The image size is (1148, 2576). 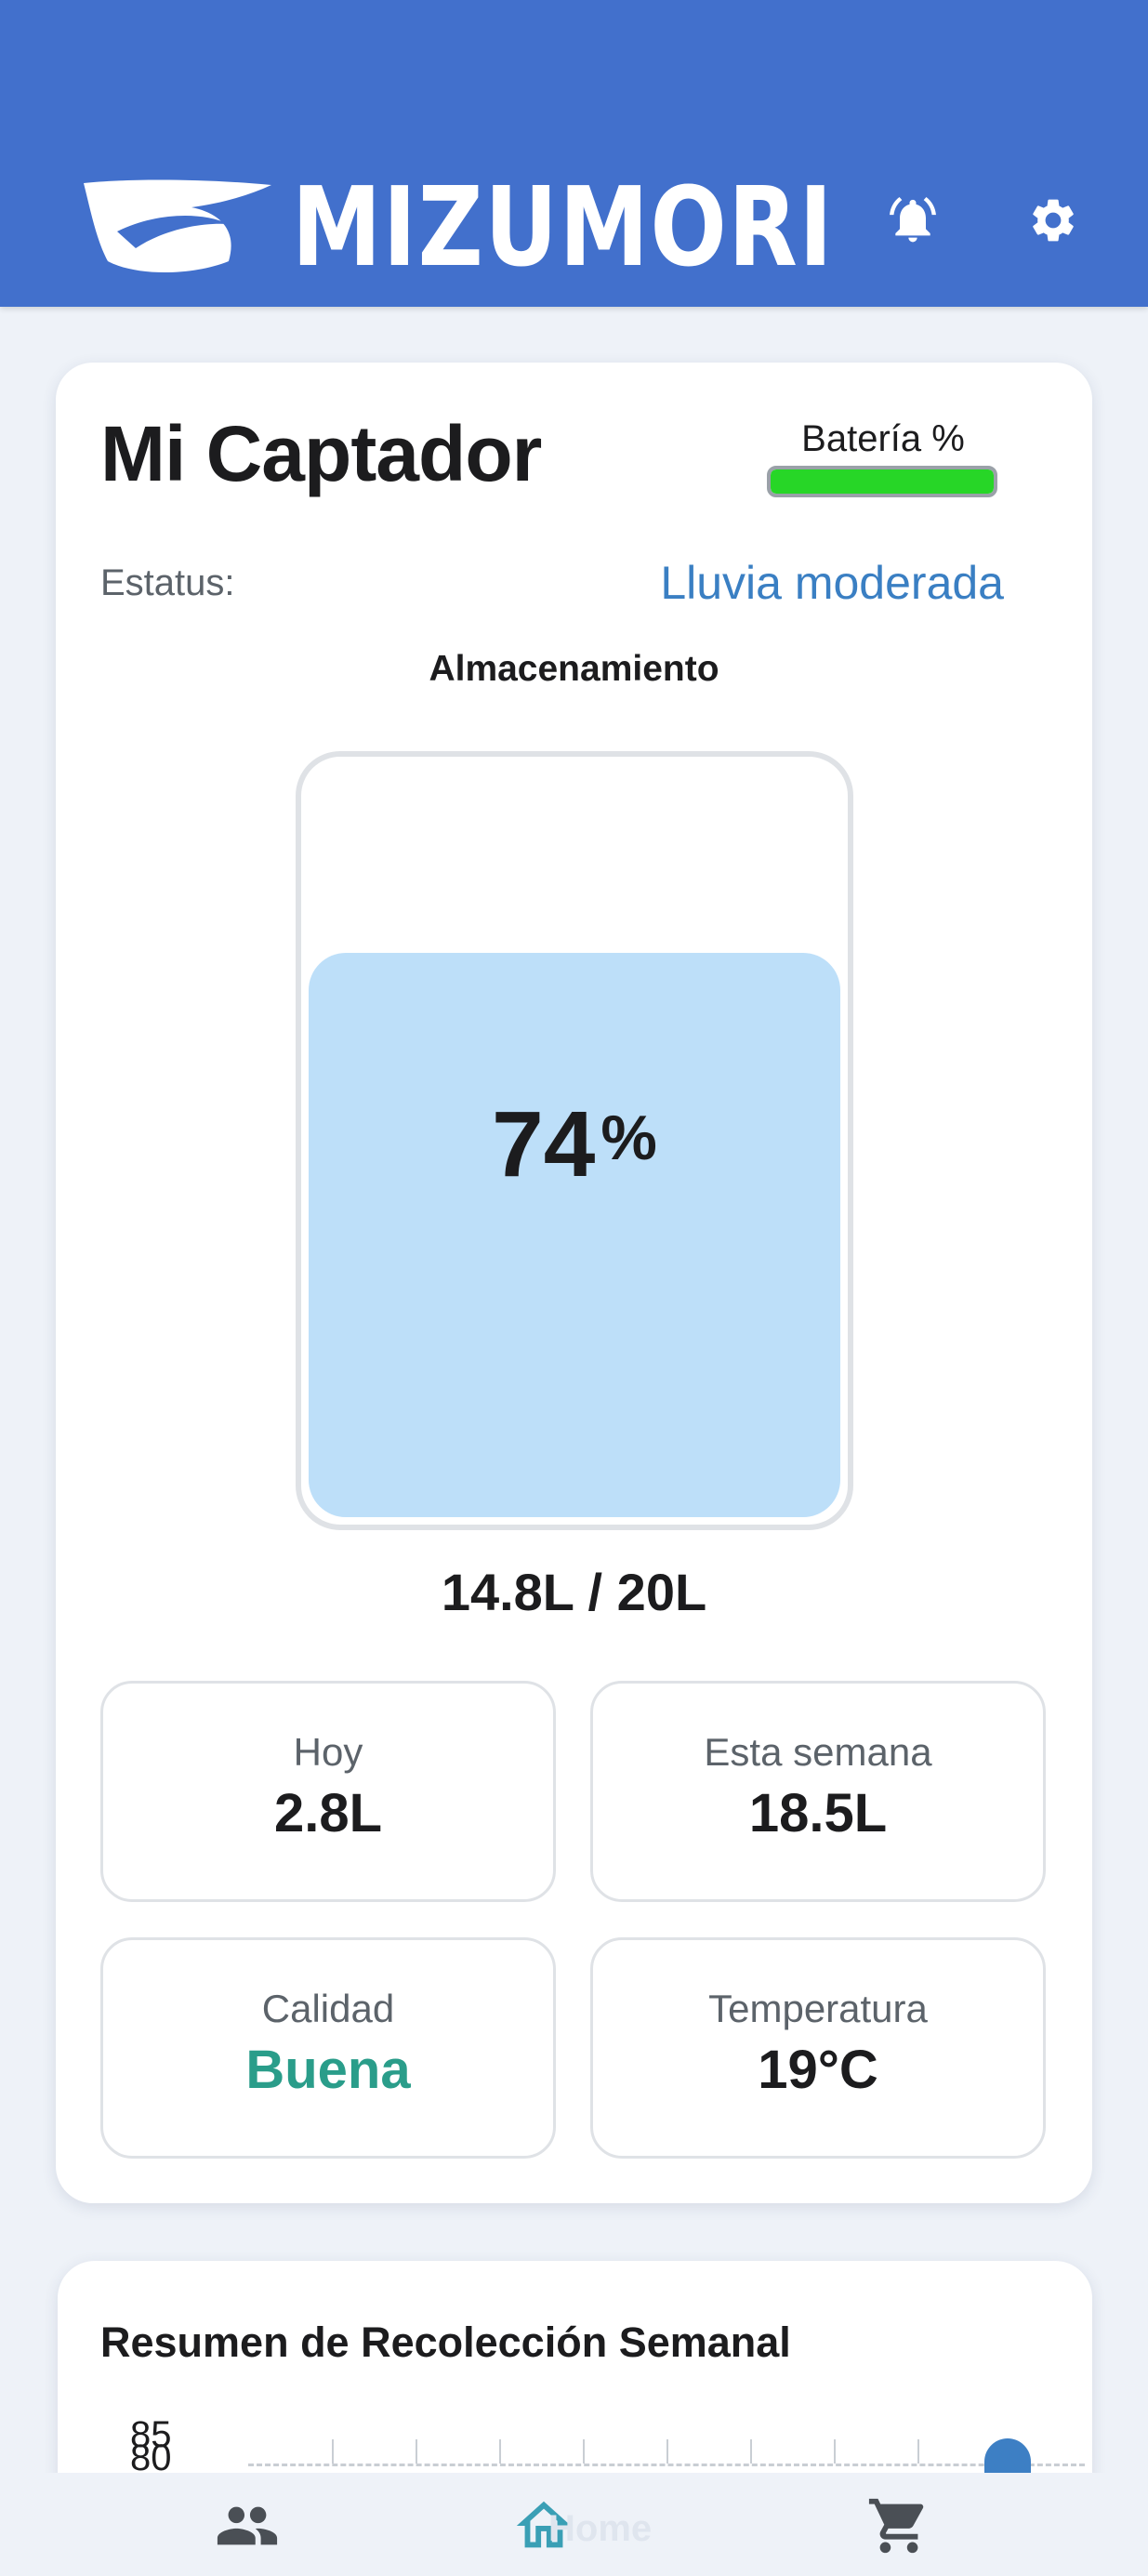 What do you see at coordinates (818, 2009) in the screenshot?
I see `stat-label: Temperatura` at bounding box center [818, 2009].